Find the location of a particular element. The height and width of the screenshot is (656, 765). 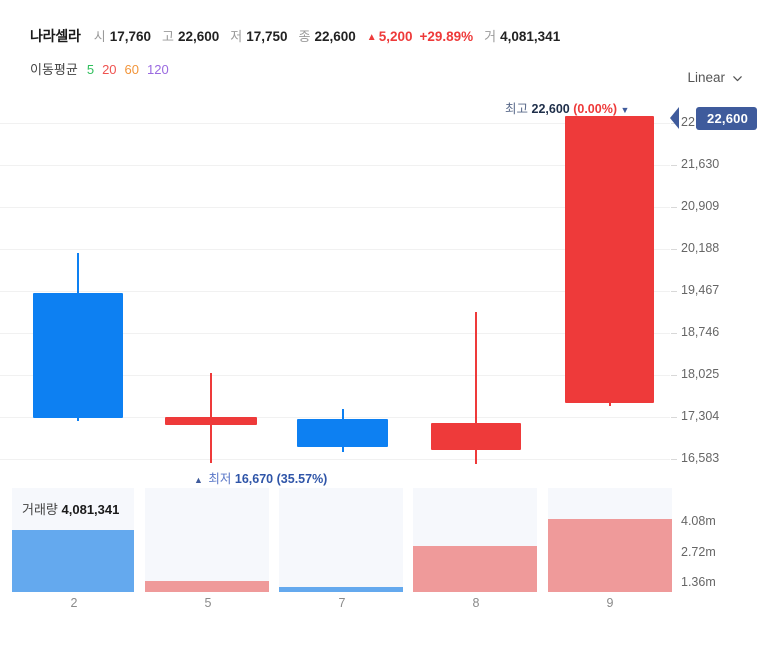

close-value: 22,600 is located at coordinates (335, 36).